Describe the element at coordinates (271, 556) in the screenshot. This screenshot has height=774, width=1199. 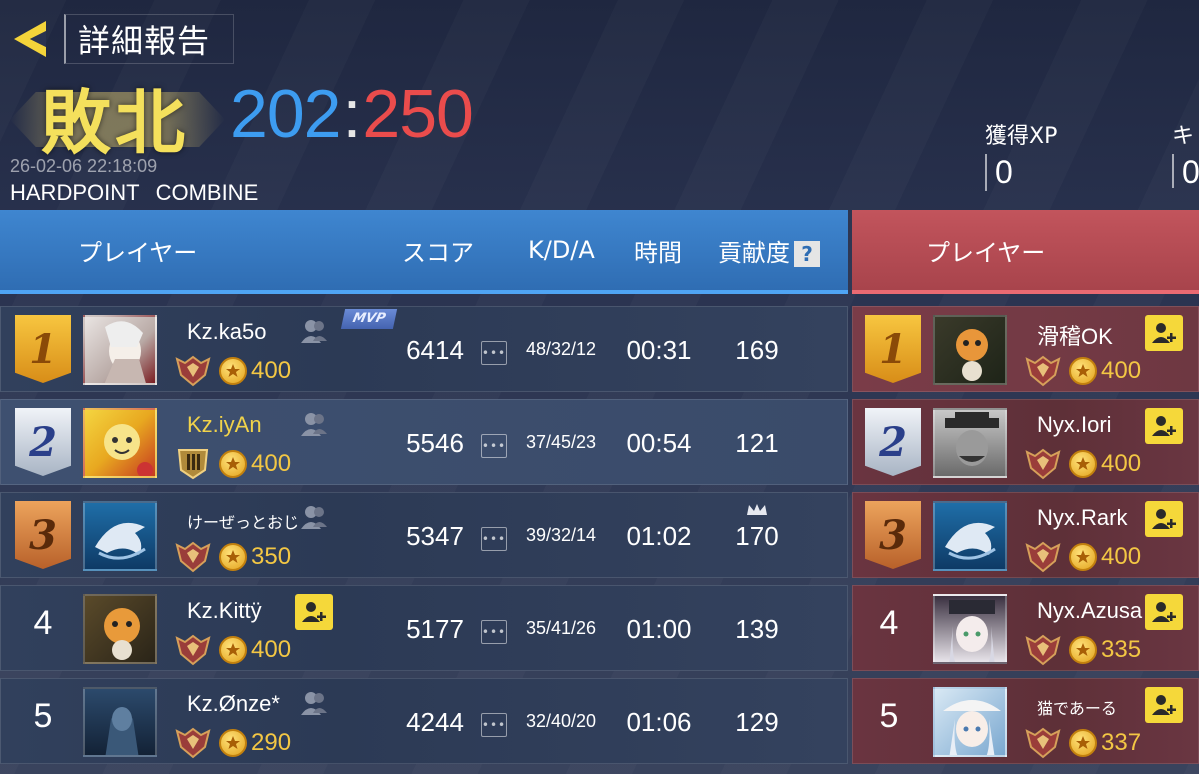
I see `player-points: 350` at that location.